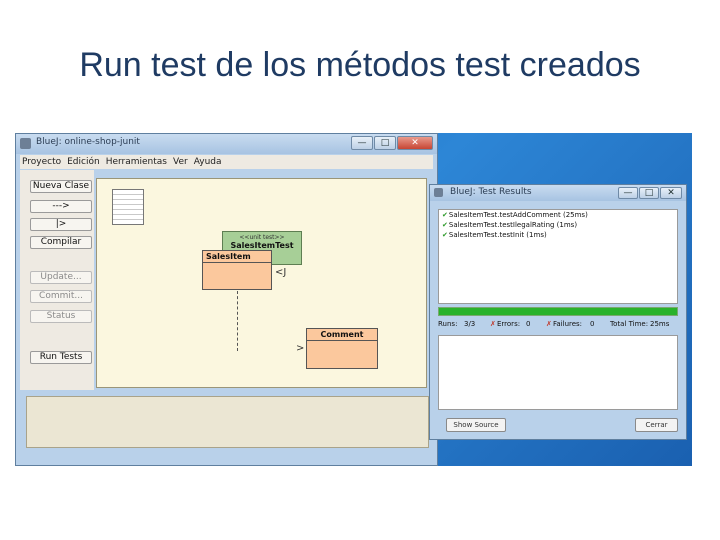 The height and width of the screenshot is (540, 720). What do you see at coordinates (628, 193) in the screenshot?
I see `tests-minimize-button: —` at bounding box center [628, 193].